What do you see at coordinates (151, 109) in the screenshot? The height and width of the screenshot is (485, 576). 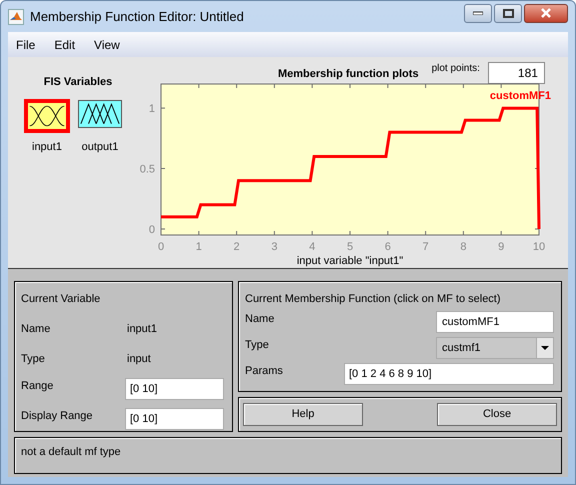 I see `y-tick-label: 1` at bounding box center [151, 109].